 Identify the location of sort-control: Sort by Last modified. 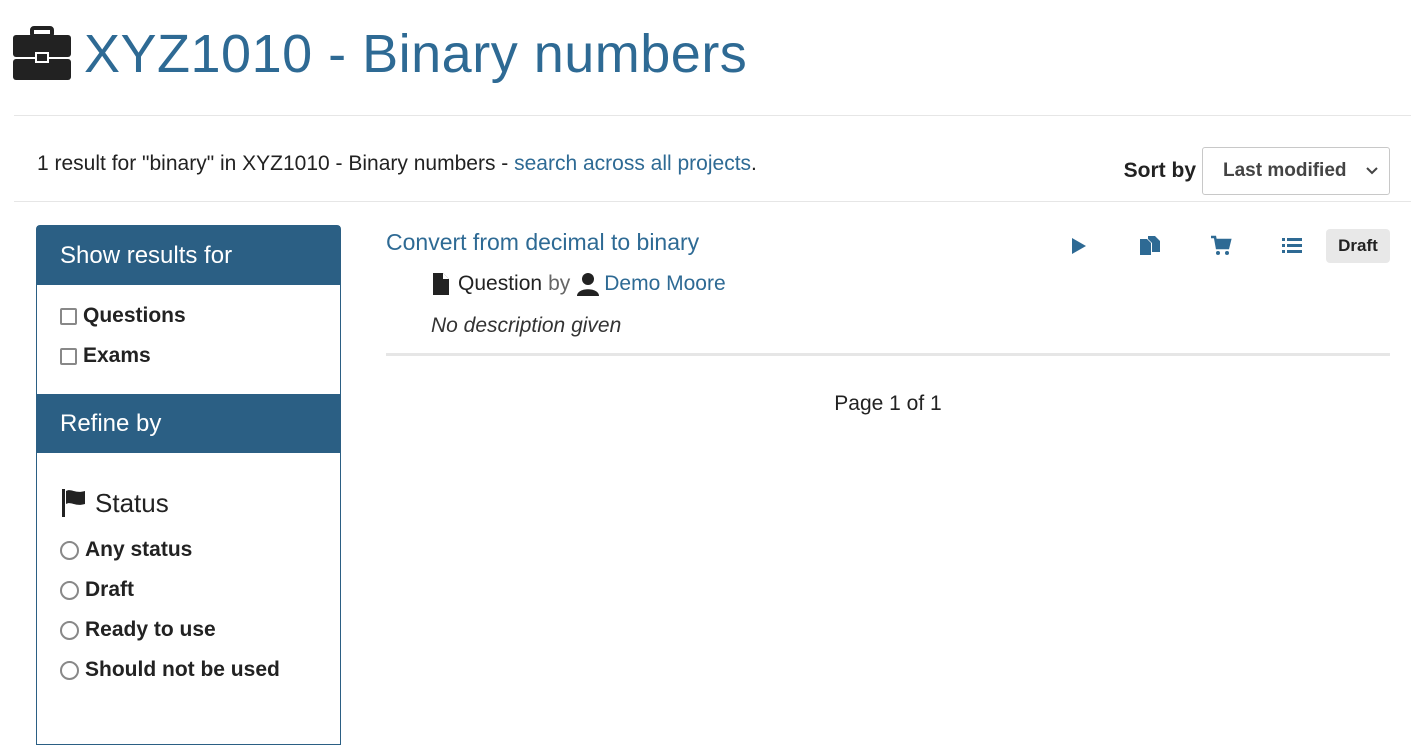
(1257, 171).